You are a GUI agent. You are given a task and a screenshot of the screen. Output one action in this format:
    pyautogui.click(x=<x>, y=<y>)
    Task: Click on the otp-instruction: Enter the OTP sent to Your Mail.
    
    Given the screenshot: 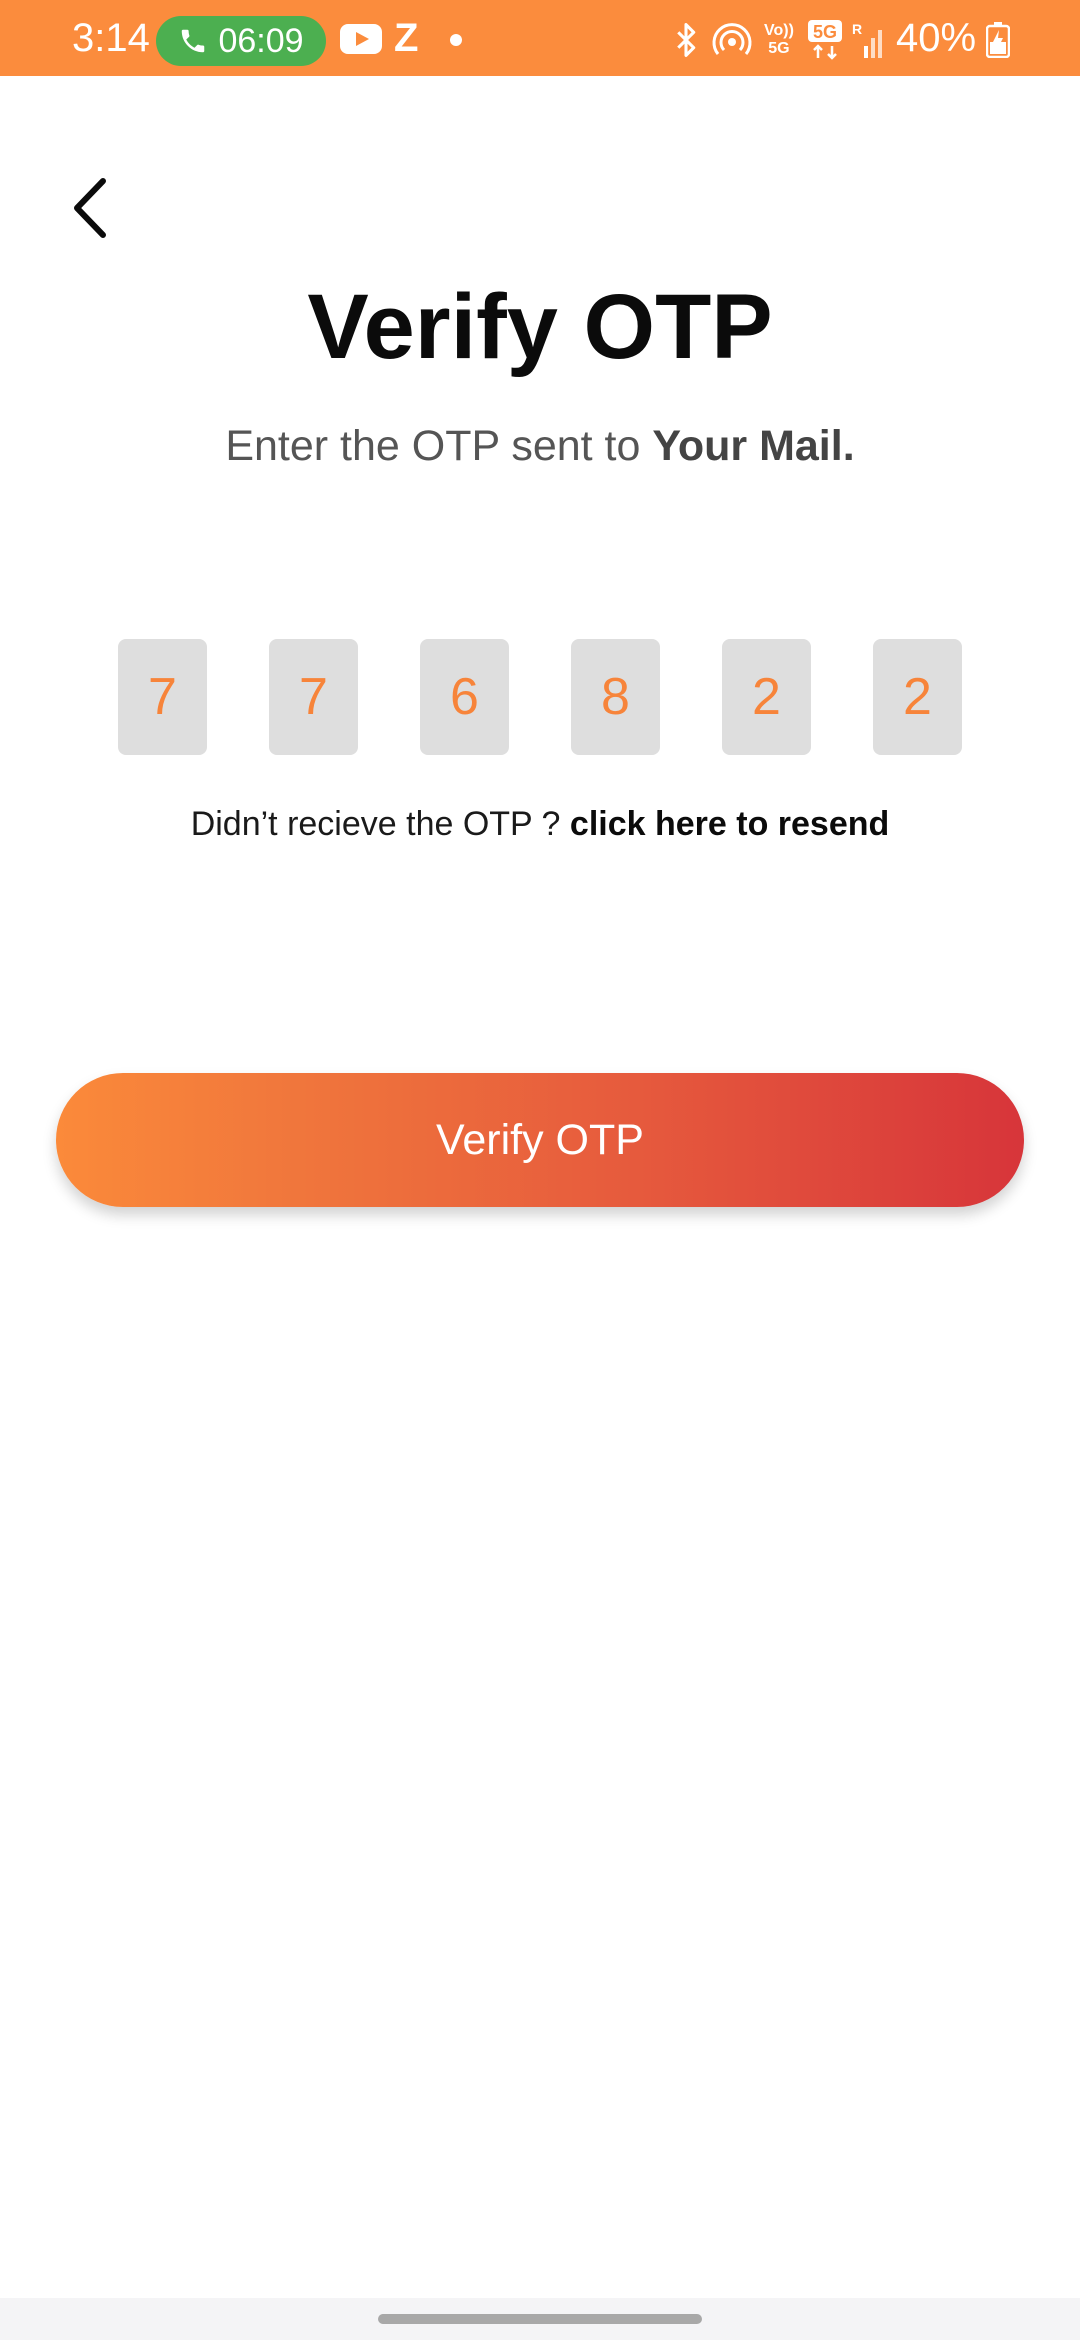 What is the action you would take?
    pyautogui.click(x=540, y=446)
    